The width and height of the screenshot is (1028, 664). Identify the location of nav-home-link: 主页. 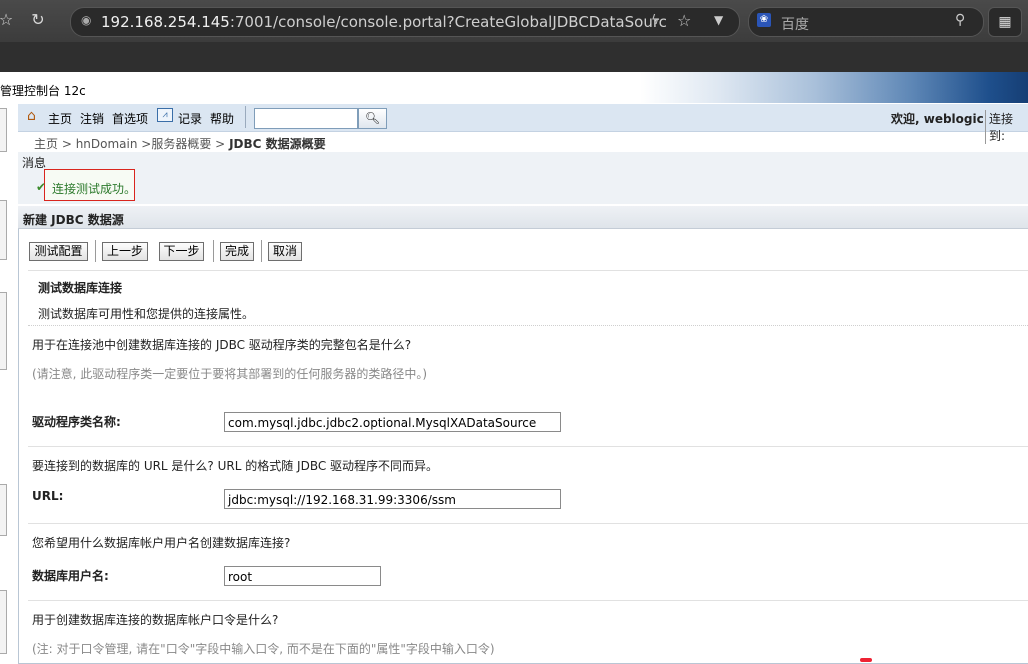
(60, 118).